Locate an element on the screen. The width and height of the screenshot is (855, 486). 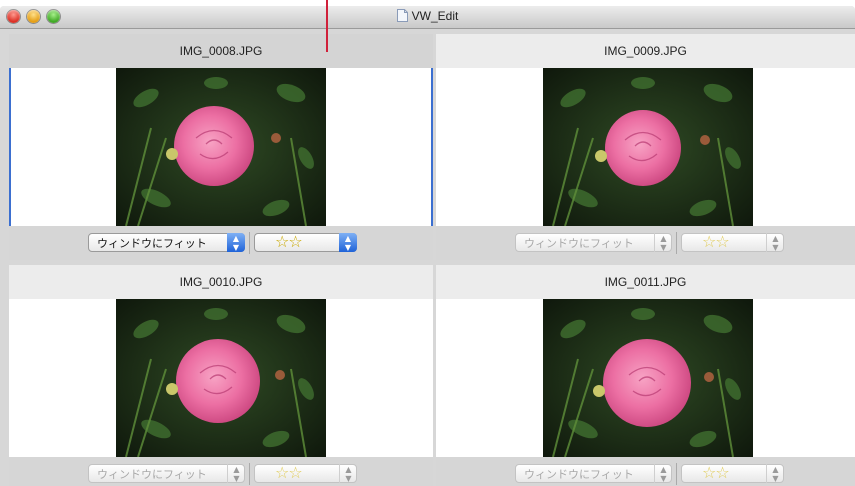
pane-filename: IMG_0010.JPG is located at coordinates (221, 282).